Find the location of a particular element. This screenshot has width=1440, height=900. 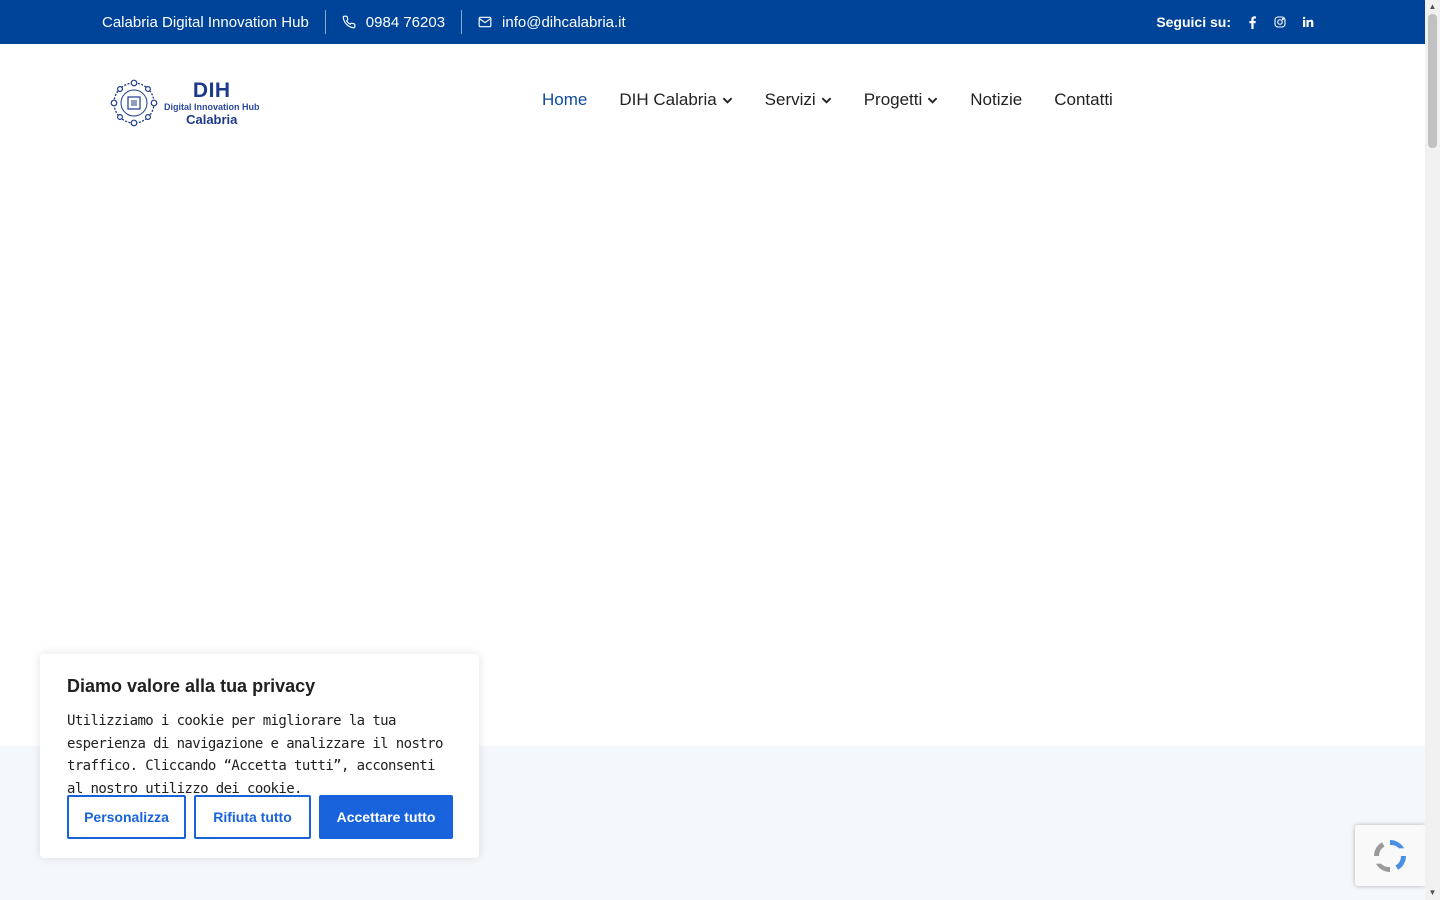

nav-label: Home is located at coordinates (565, 99).